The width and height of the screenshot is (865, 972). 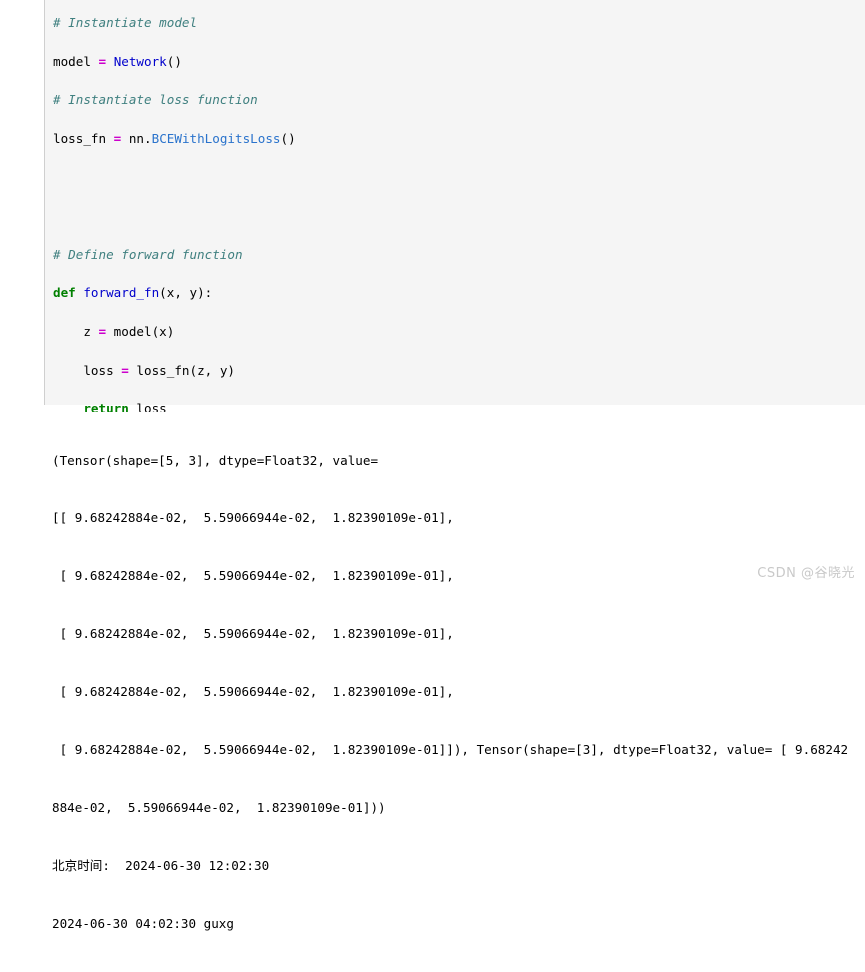 What do you see at coordinates (114, 332) in the screenshot?
I see `code-line: z = model(x)` at bounding box center [114, 332].